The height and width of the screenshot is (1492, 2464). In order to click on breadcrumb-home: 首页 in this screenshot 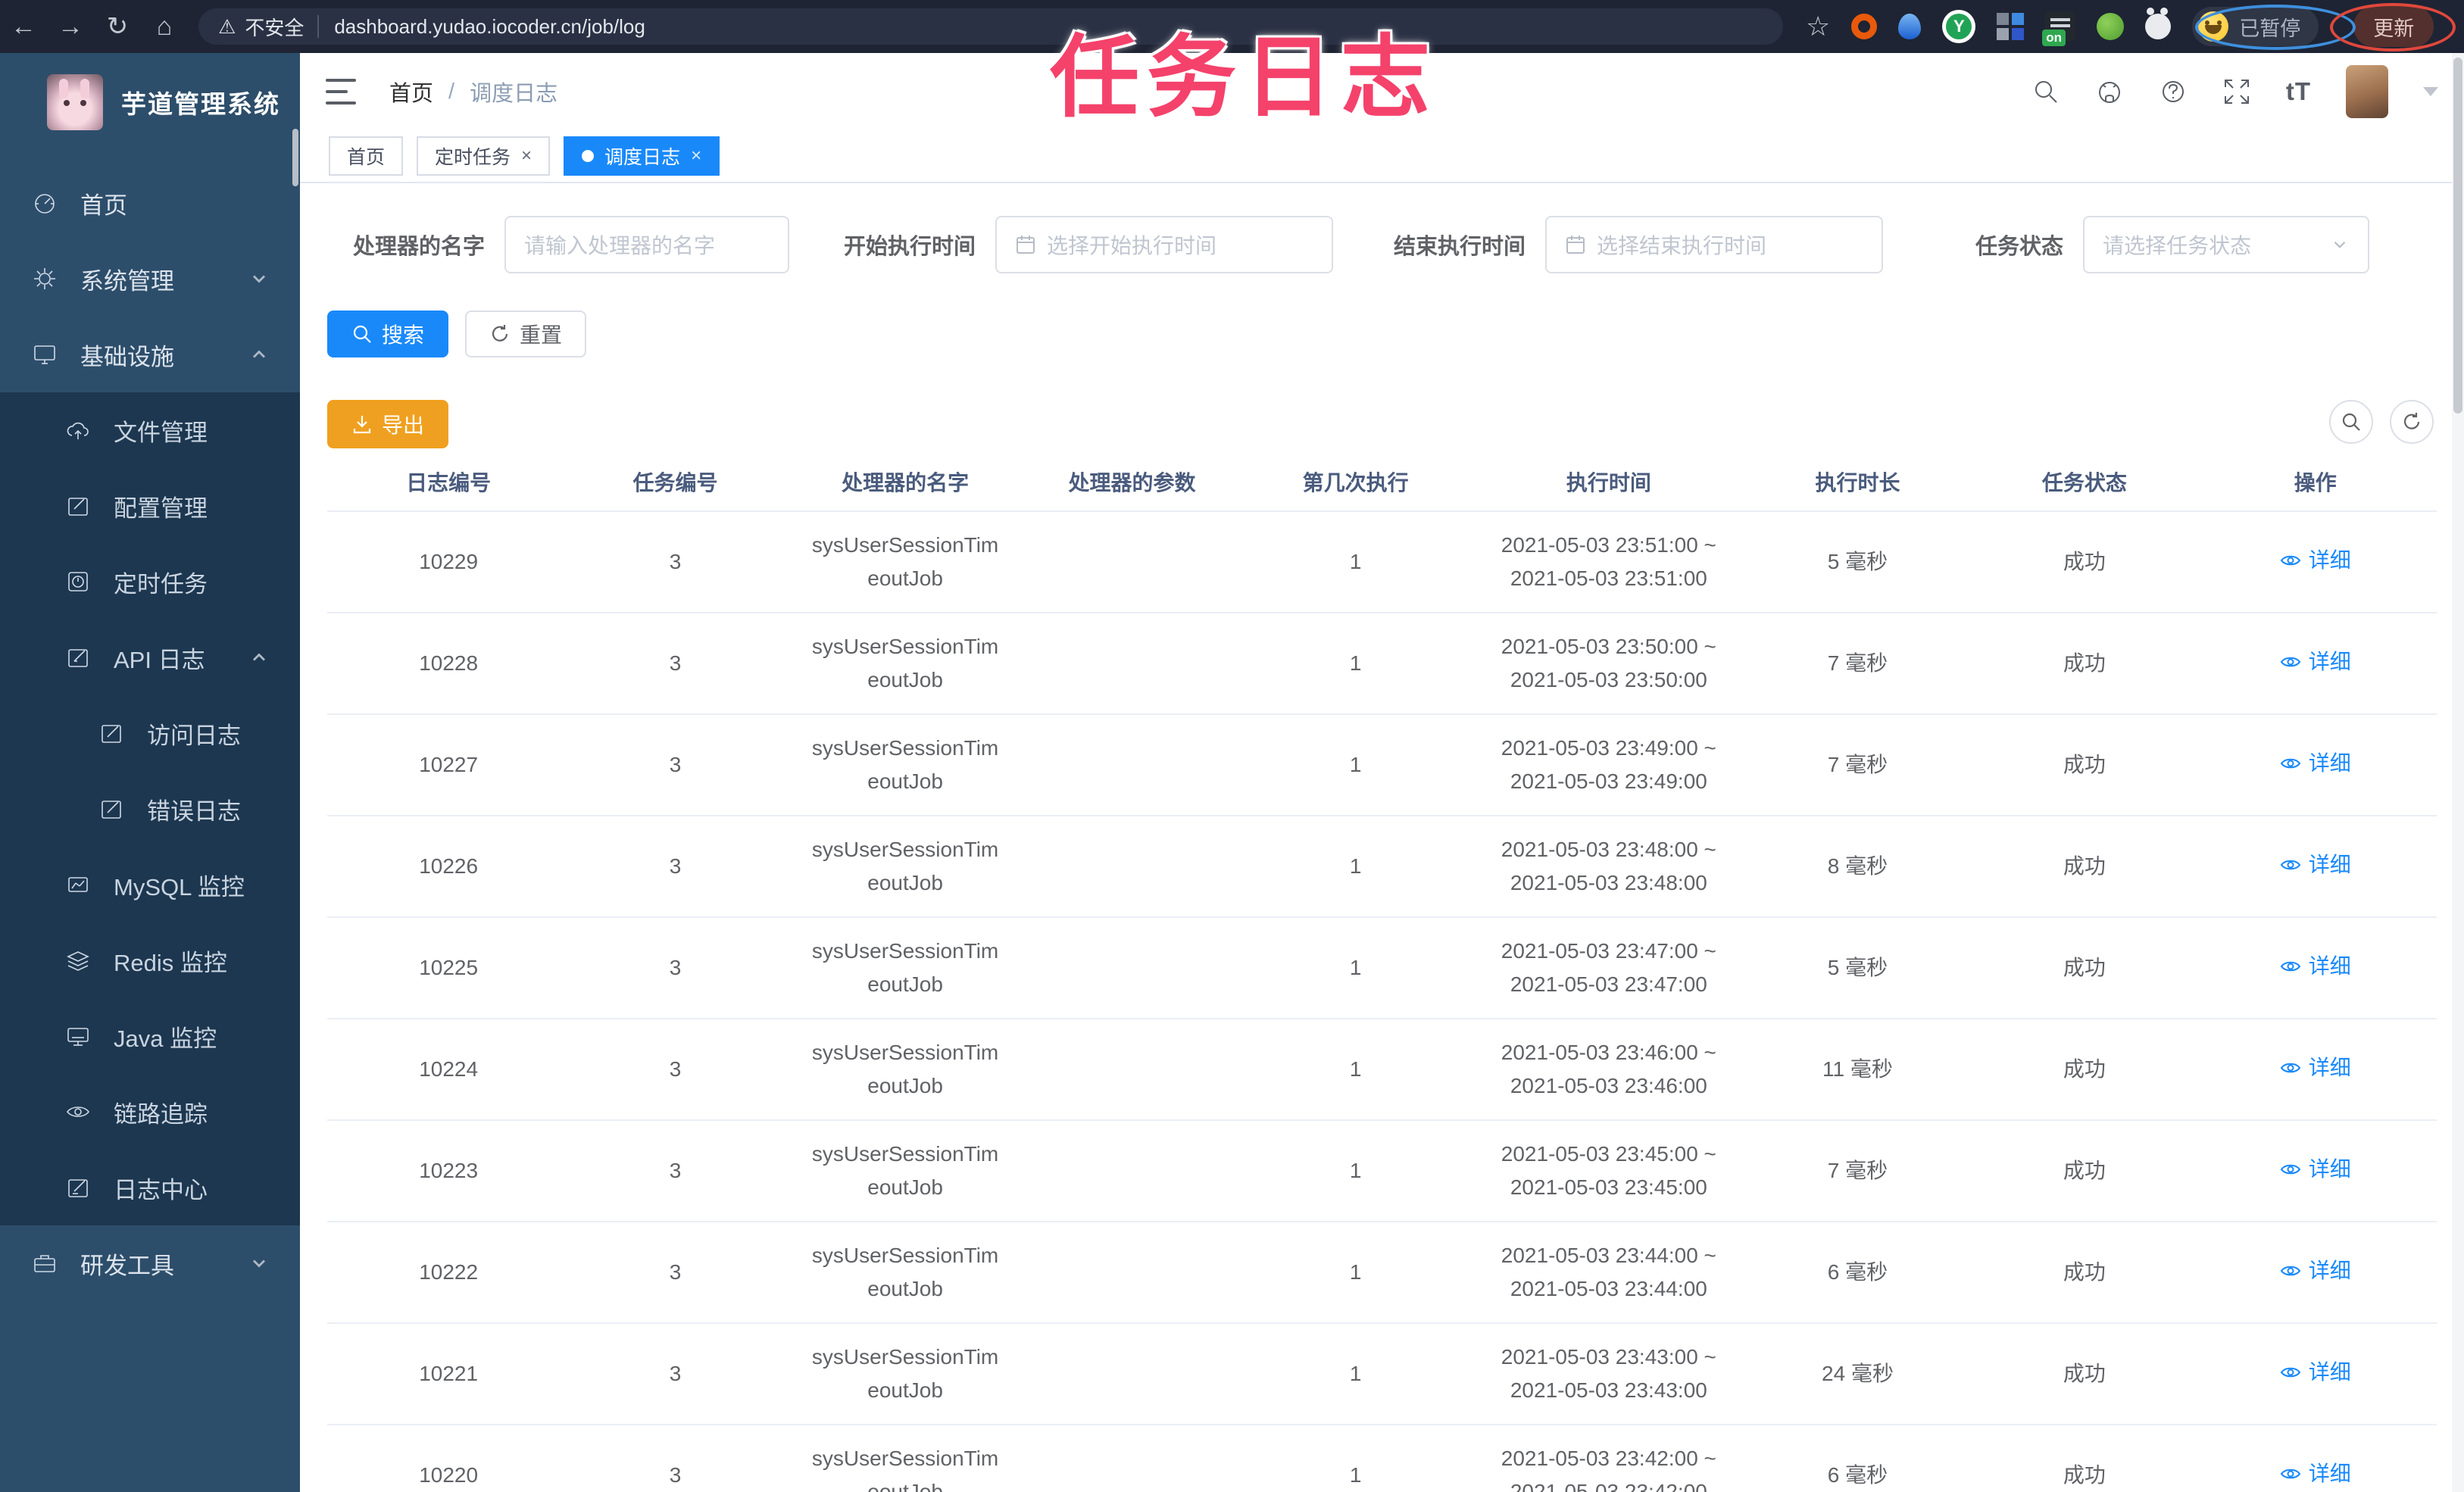, I will do `click(411, 92)`.